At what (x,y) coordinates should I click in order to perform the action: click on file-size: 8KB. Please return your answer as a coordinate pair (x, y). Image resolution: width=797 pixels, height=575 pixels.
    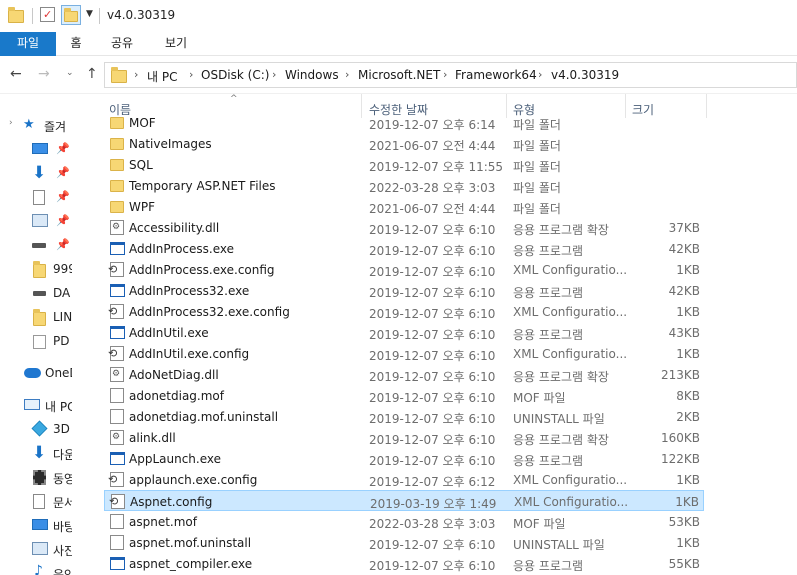
    Looking at the image, I should click on (688, 396).